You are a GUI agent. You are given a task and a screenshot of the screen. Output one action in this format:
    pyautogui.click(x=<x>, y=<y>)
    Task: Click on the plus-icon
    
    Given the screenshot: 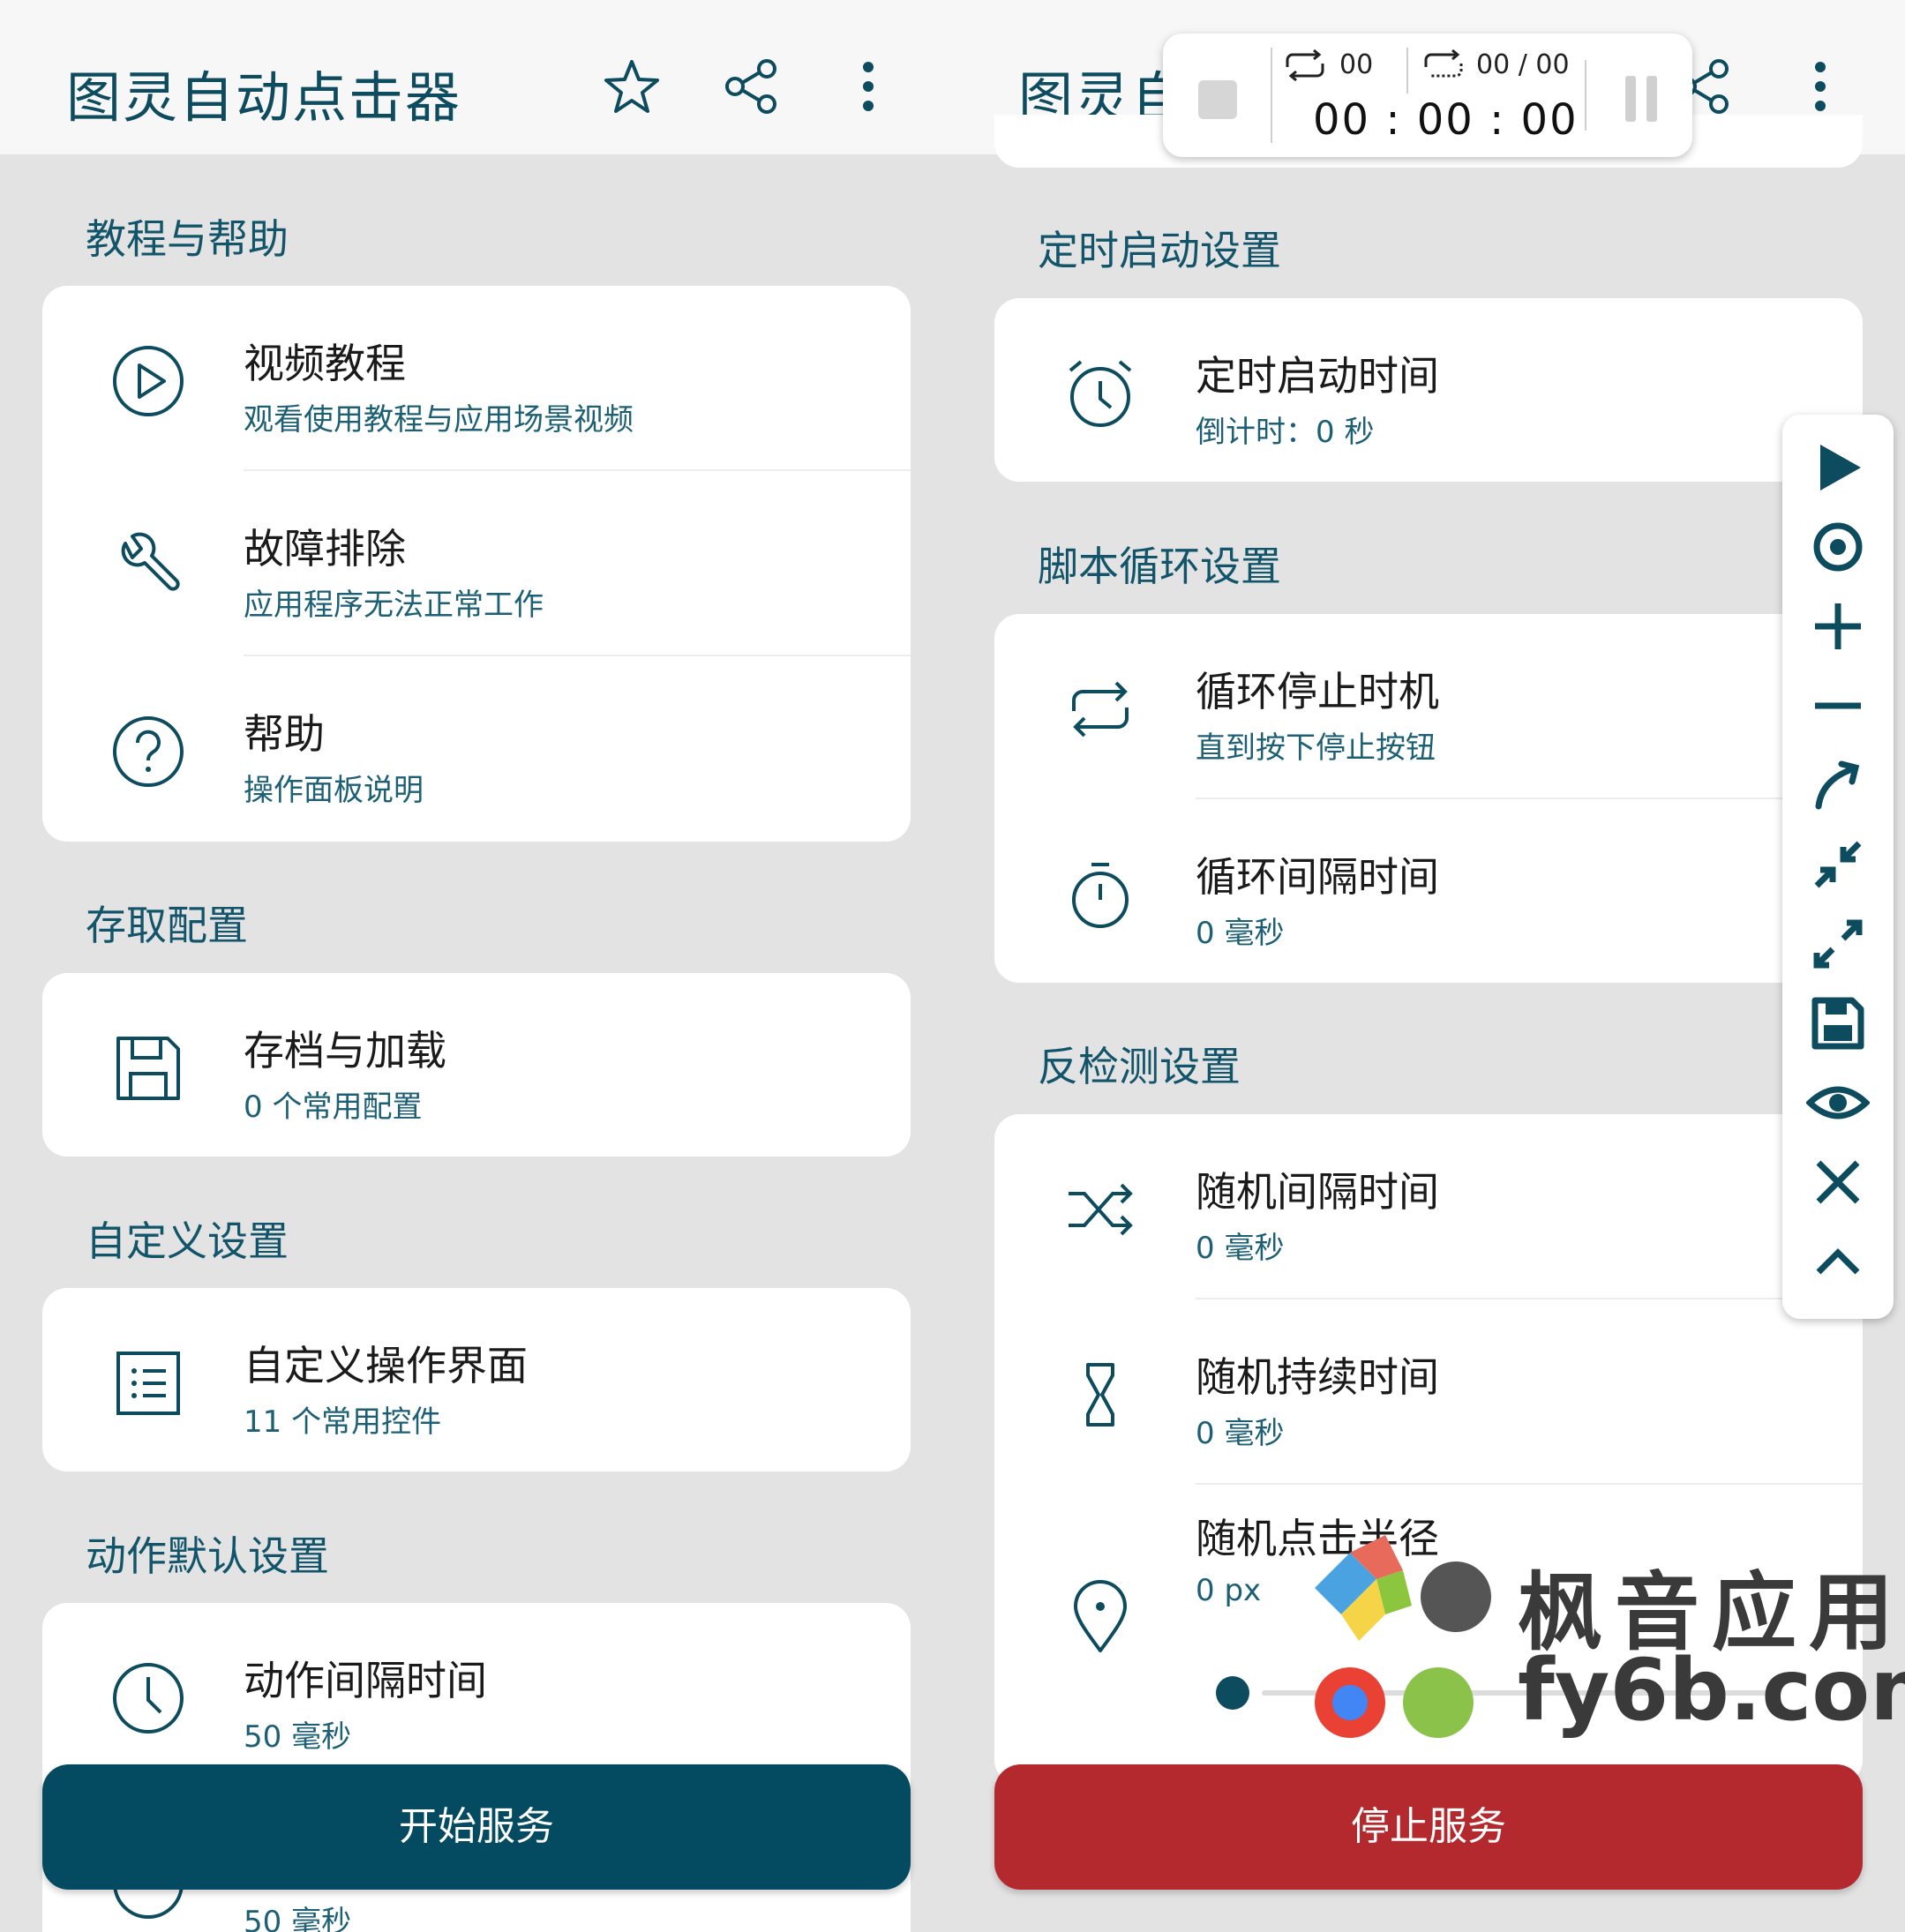 What is the action you would take?
    pyautogui.click(x=1838, y=626)
    